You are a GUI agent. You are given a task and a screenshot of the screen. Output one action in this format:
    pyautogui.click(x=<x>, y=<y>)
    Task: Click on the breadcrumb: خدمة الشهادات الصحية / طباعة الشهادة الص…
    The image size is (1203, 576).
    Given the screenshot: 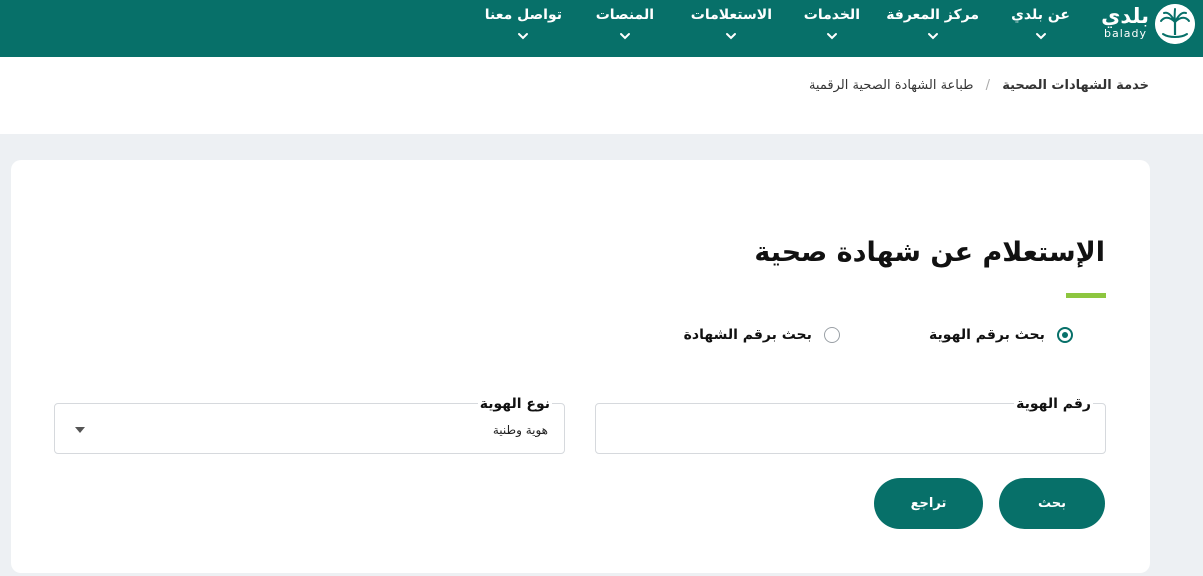 What is the action you would take?
    pyautogui.click(x=979, y=85)
    